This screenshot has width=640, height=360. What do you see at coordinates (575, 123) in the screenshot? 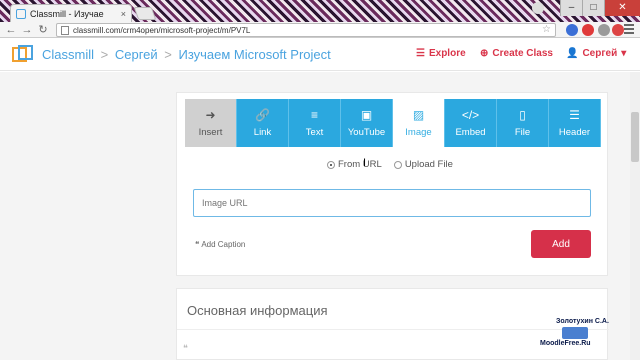
I see `tool-header: ☰ Header` at bounding box center [575, 123].